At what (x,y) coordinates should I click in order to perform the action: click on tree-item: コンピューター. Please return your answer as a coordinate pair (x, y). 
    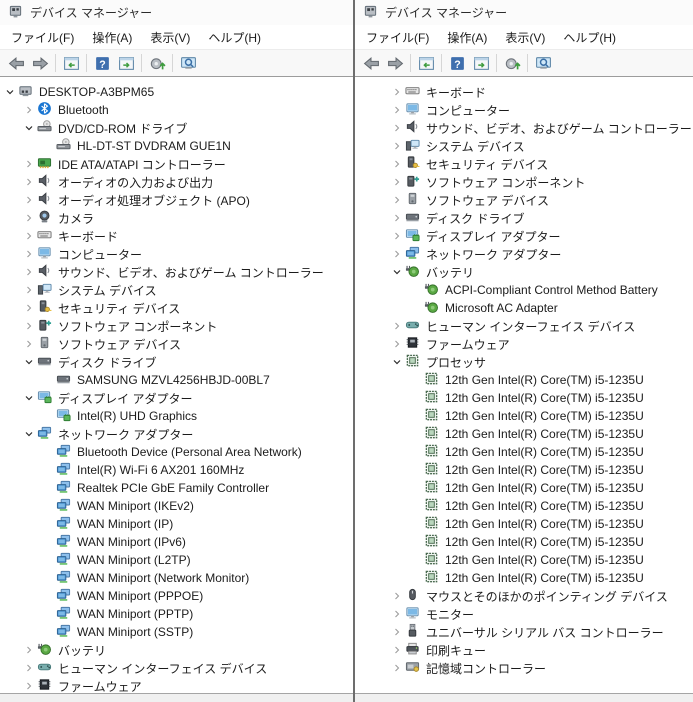
    Looking at the image, I should click on (524, 110).